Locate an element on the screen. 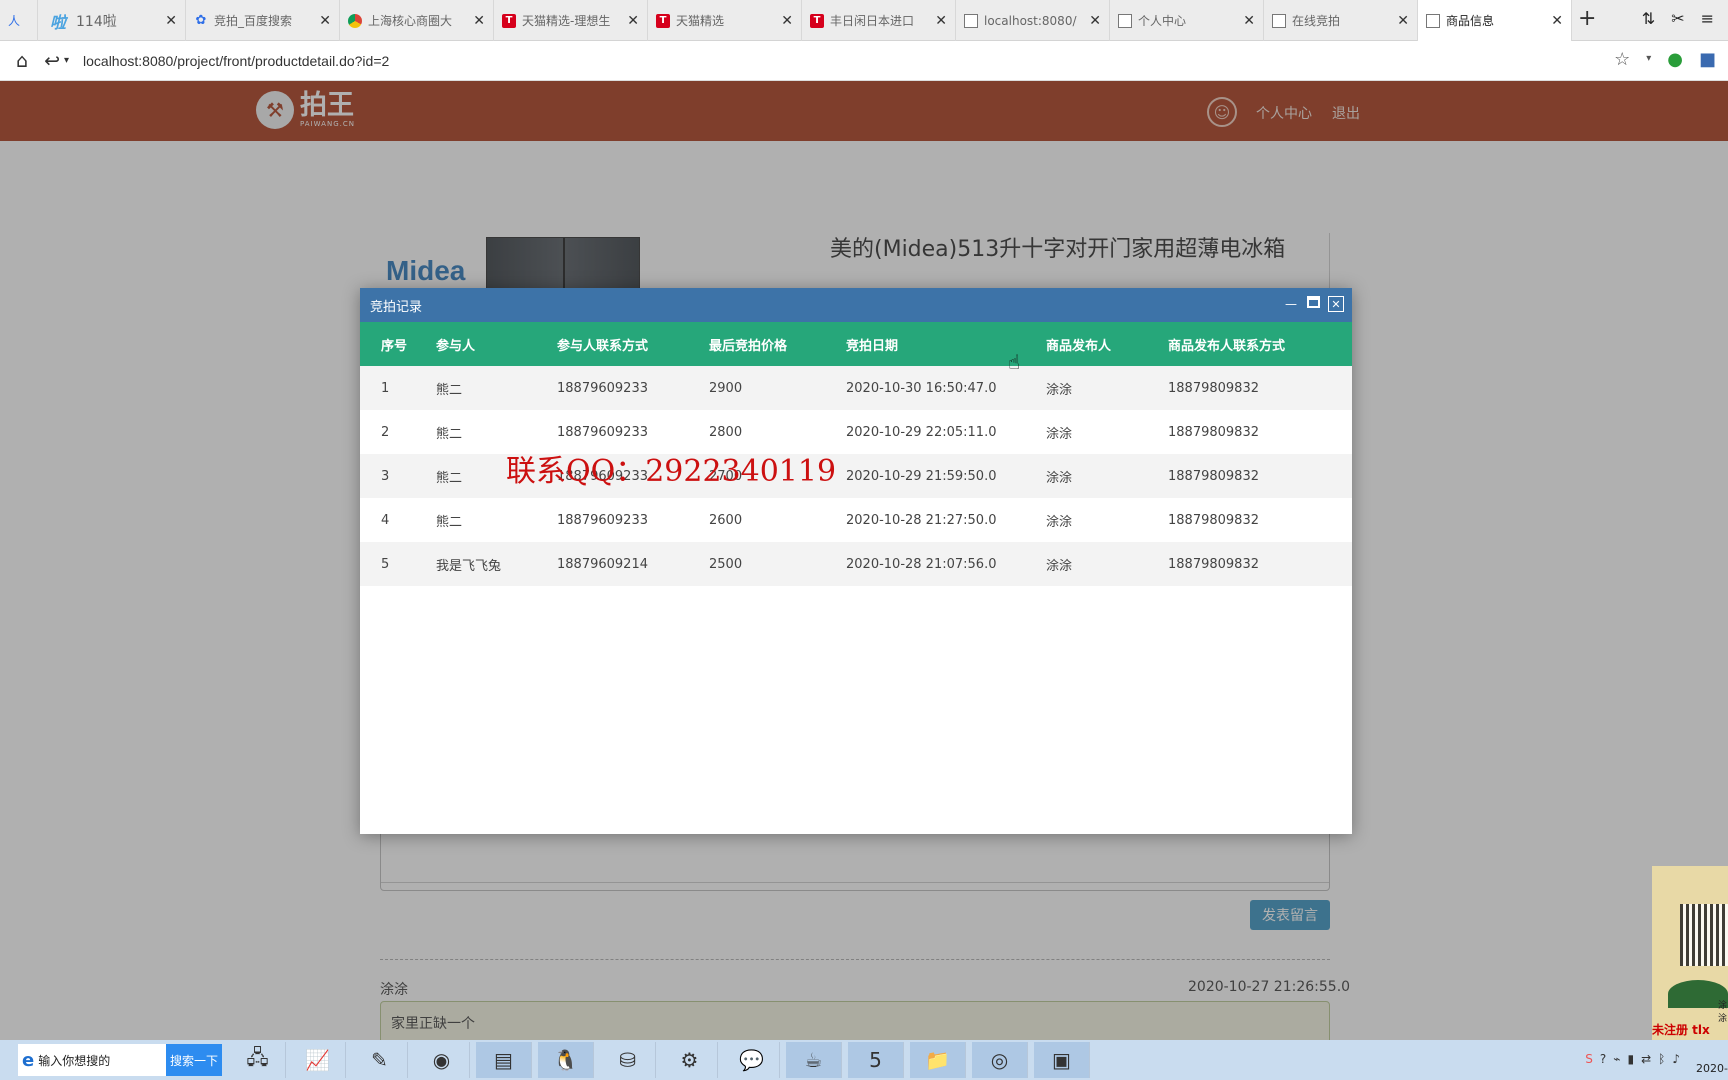  ie-icon: e is located at coordinates (28, 1060).